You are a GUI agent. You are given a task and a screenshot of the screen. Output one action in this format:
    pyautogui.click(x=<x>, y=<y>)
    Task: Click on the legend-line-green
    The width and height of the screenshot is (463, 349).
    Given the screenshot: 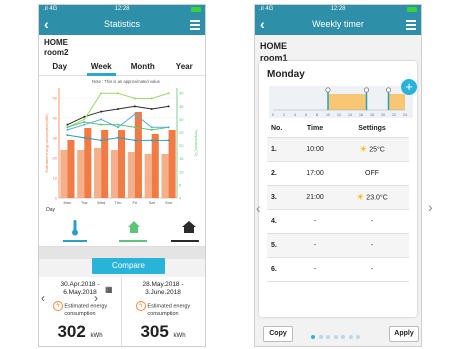 What is the action you would take?
    pyautogui.click(x=133, y=241)
    